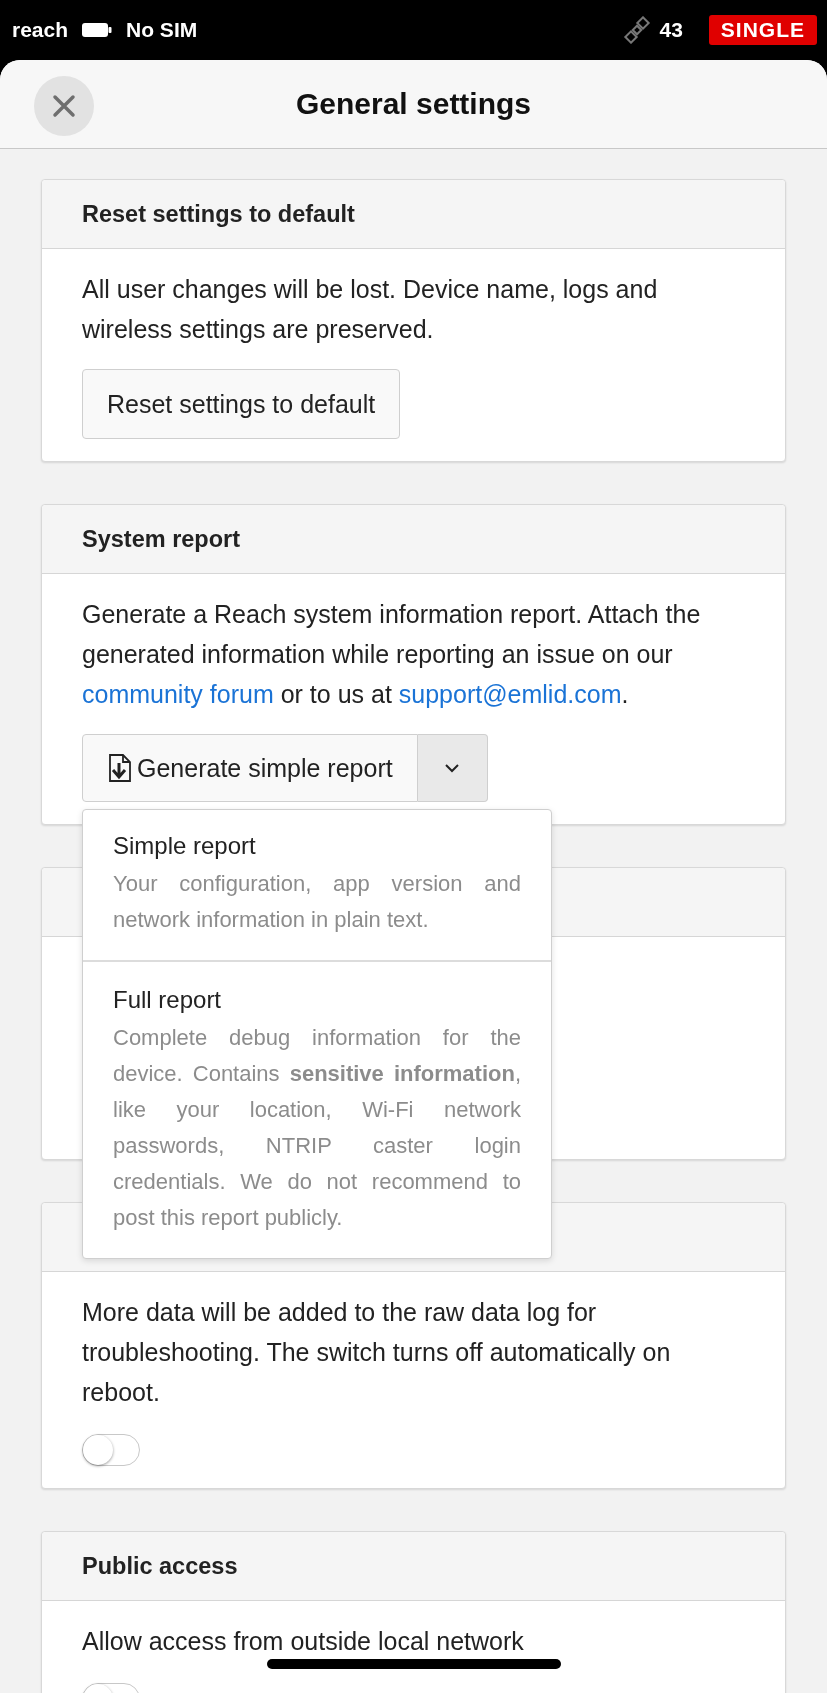  Describe the element at coordinates (160, 1566) in the screenshot. I see `card-title: Public access` at that location.